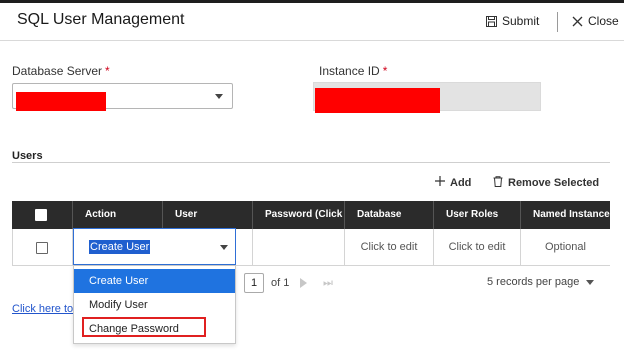 The image size is (624, 363). Describe the element at coordinates (154, 281) in the screenshot. I see `option-create-user: Create User` at that location.